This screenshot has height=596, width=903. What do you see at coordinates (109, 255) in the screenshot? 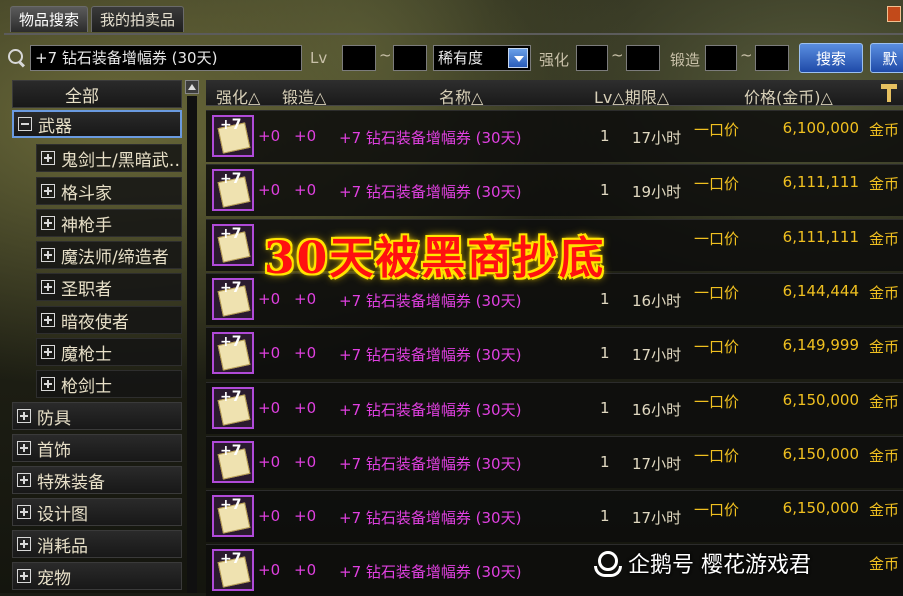
I see `sidebar-item-mage: 魔法师/缔造者` at bounding box center [109, 255].